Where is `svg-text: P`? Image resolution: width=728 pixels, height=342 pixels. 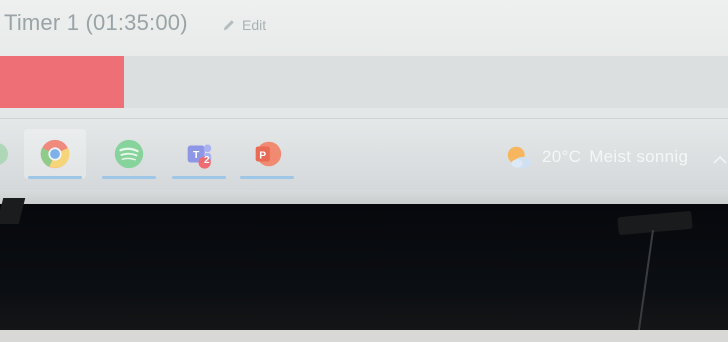
svg-text: P is located at coordinates (262, 155).